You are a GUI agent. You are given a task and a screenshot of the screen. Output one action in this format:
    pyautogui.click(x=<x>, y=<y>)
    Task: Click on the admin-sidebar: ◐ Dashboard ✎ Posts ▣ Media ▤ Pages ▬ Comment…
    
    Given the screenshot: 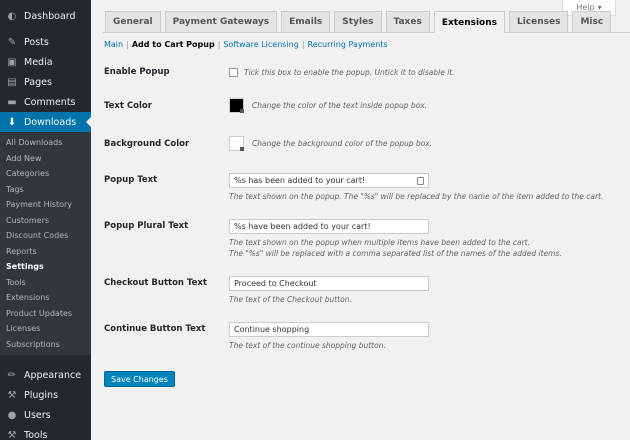 What is the action you would take?
    pyautogui.click(x=45, y=220)
    